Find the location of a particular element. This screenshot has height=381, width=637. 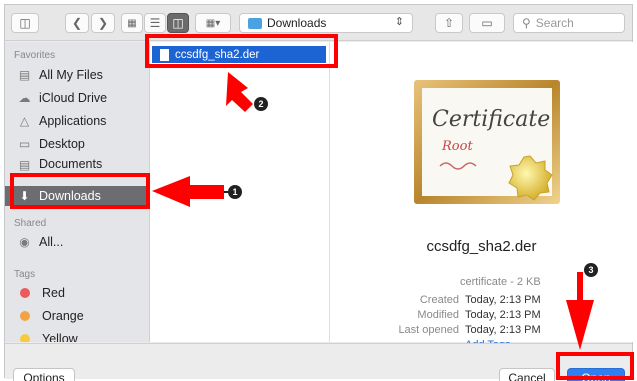

step-badge-3: 3 is located at coordinates (591, 270).